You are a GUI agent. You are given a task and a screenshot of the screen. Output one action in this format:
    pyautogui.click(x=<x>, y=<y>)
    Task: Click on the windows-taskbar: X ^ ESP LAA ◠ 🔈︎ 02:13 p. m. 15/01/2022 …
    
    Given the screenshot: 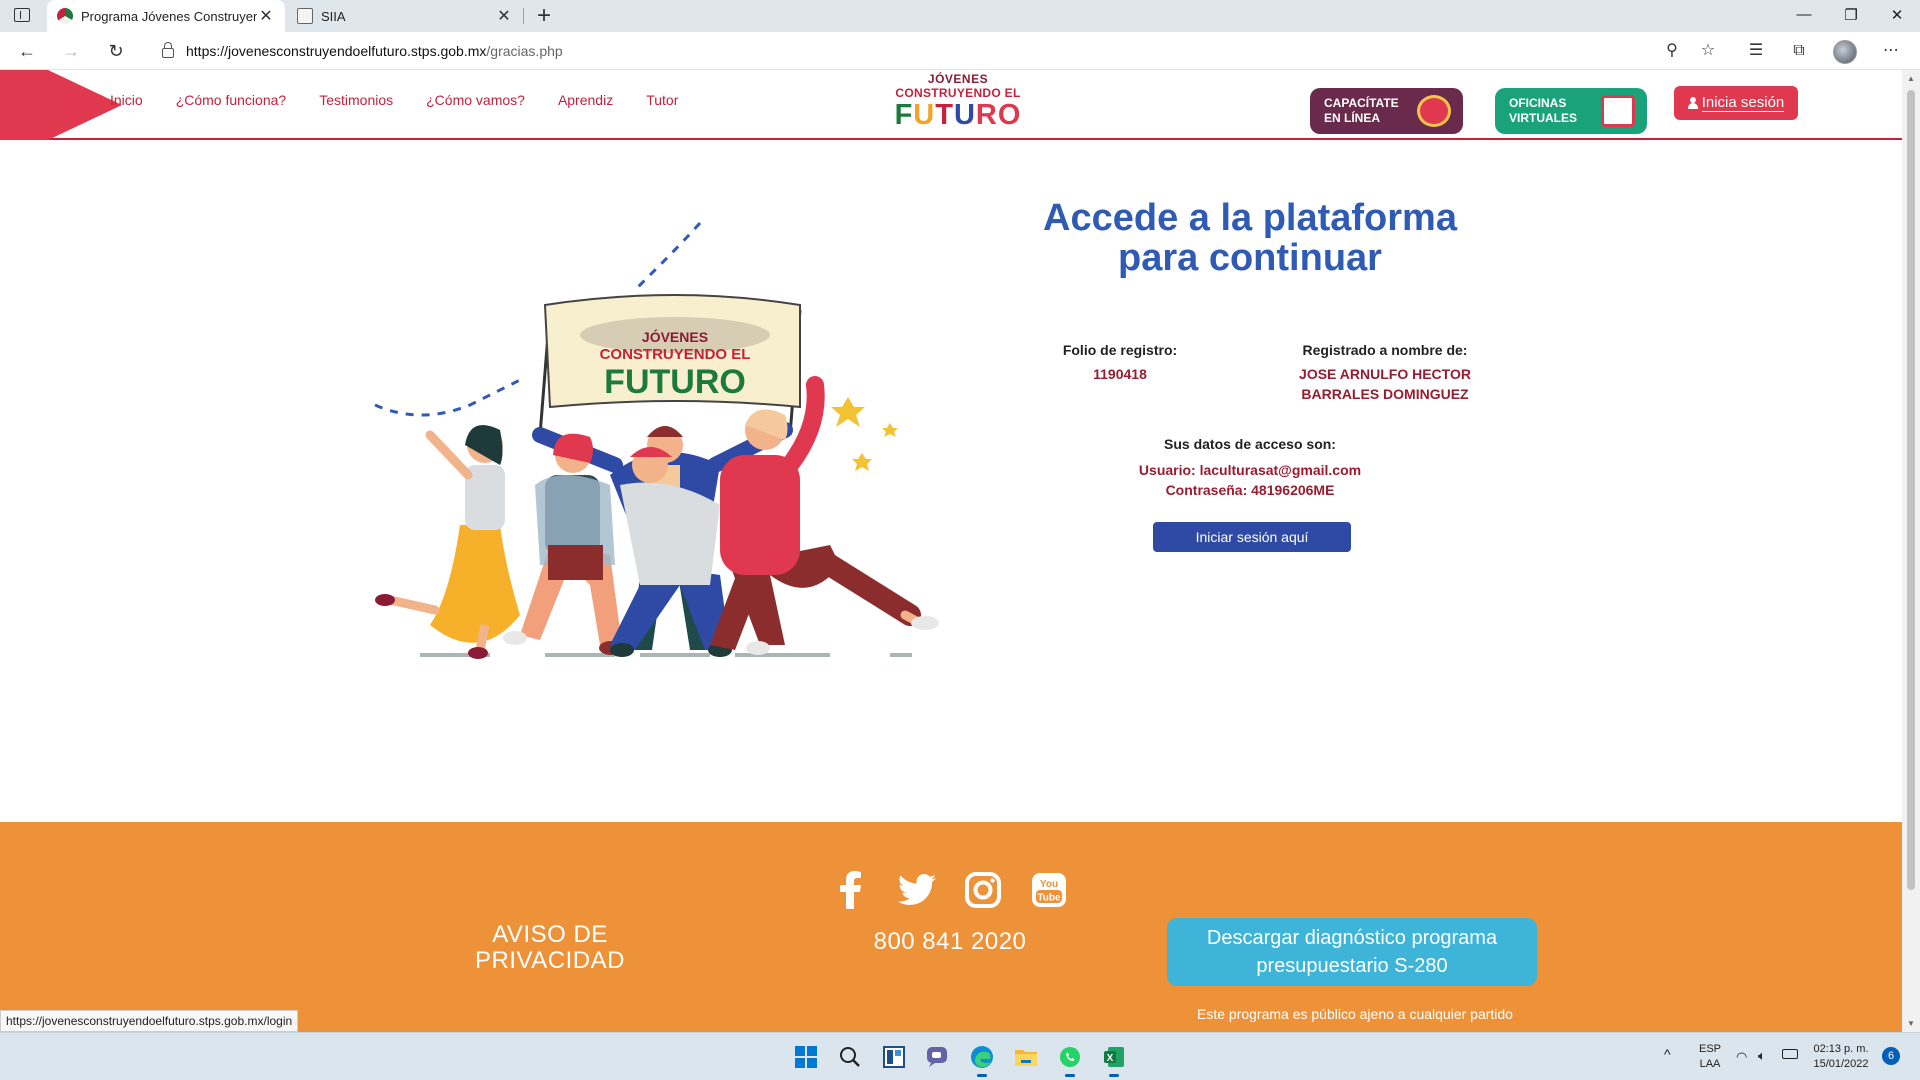 What is the action you would take?
    pyautogui.click(x=960, y=1056)
    